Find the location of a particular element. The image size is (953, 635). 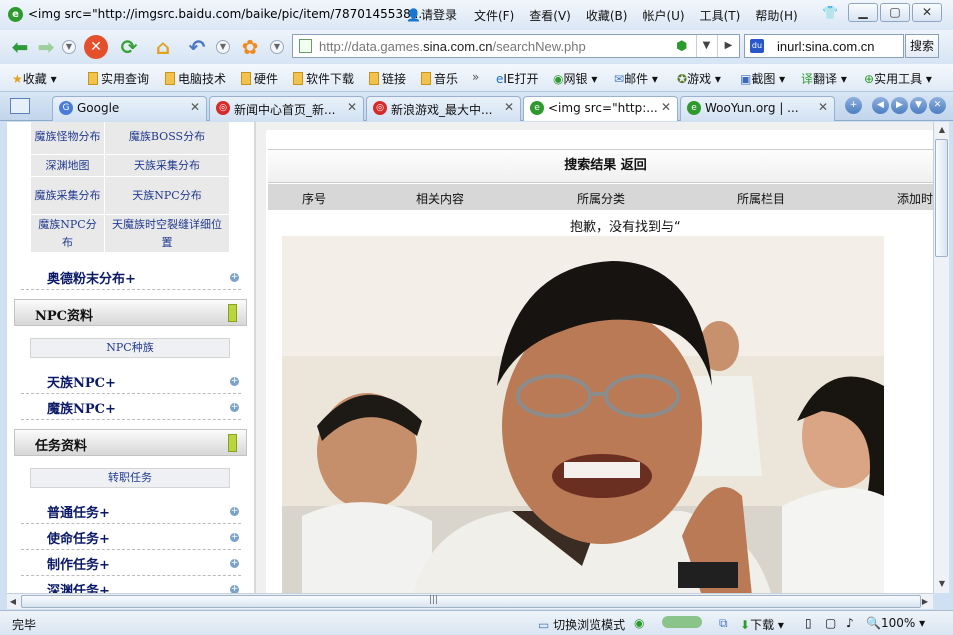

search-input: inurl:sina.com.cn is located at coordinates (826, 46).